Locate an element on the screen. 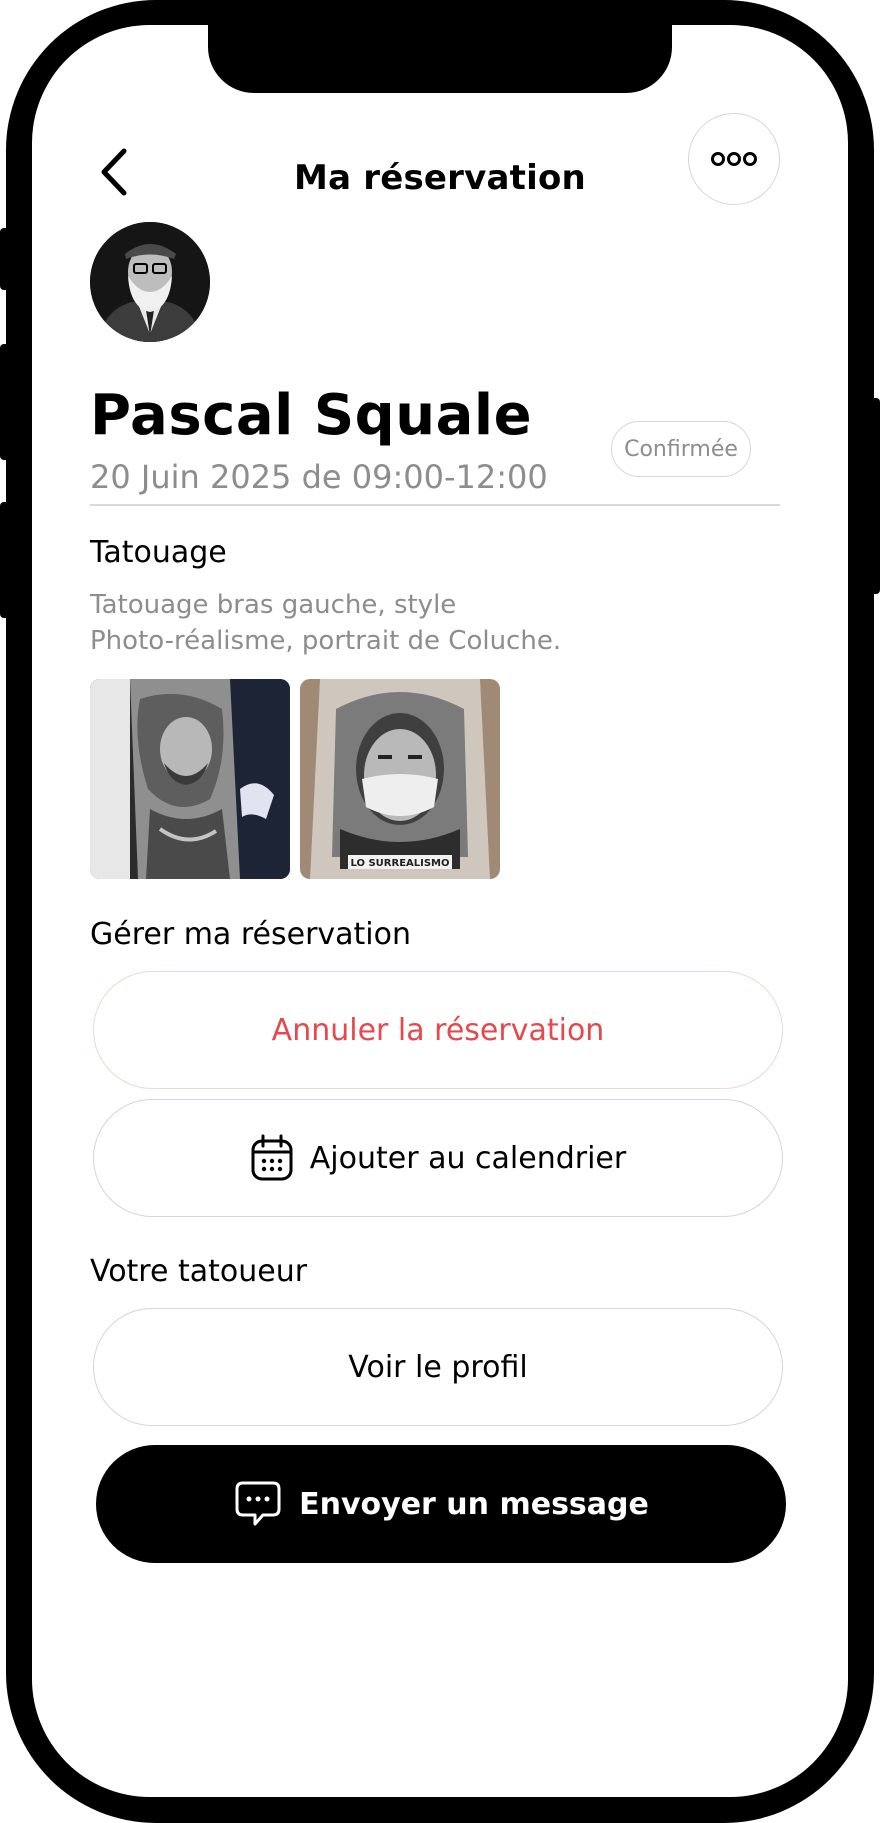 This screenshot has height=1823, width=880. more-button is located at coordinates (734, 159).